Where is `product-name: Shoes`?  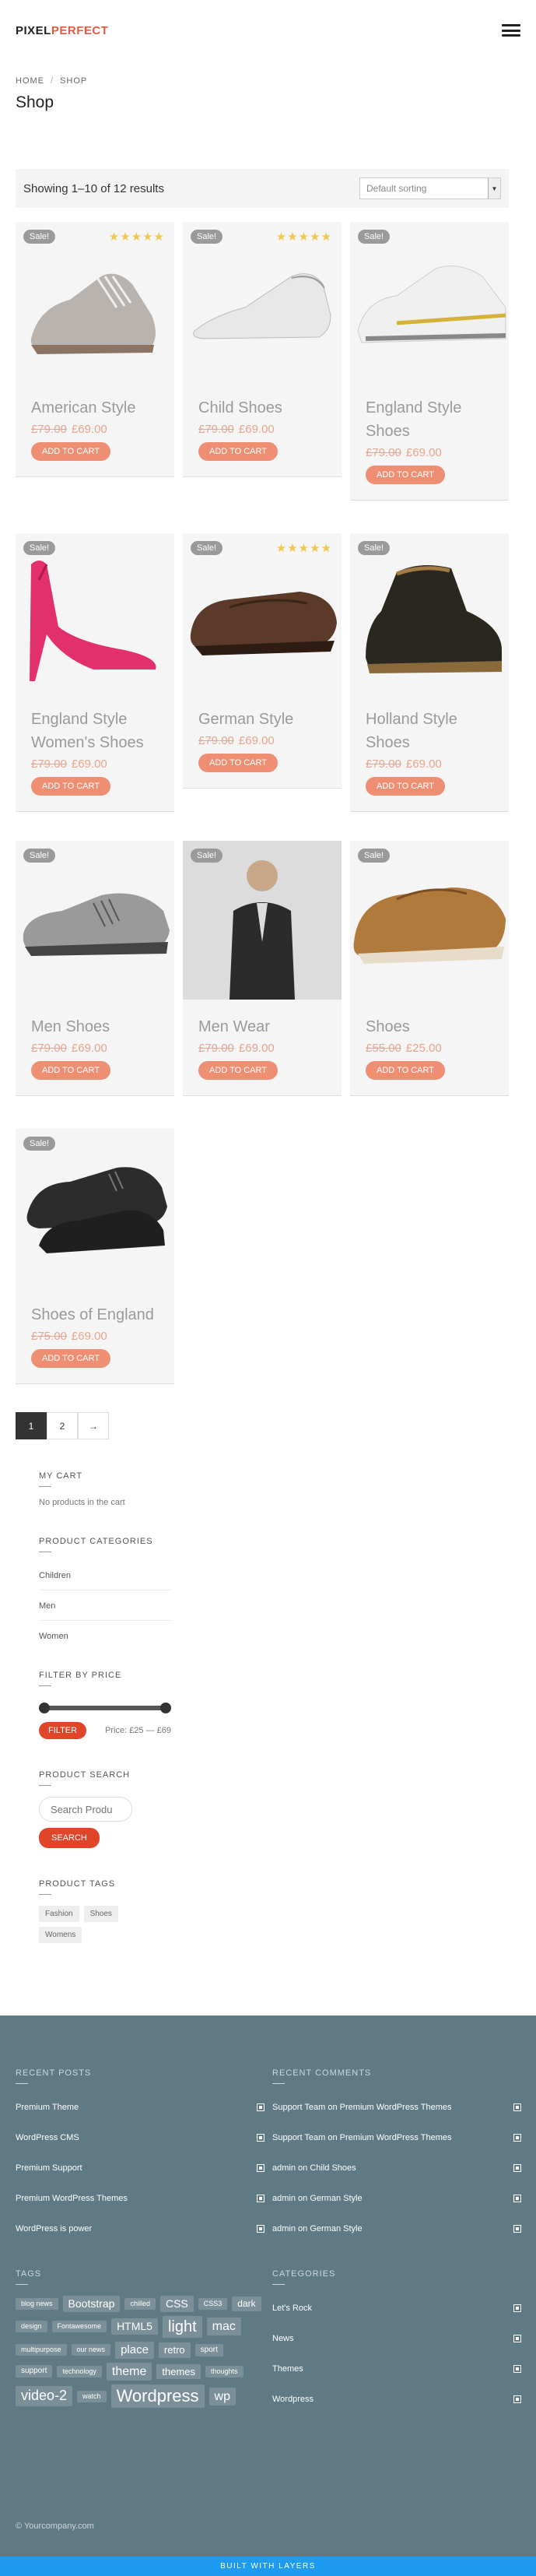
product-name: Shoes is located at coordinates (429, 1026).